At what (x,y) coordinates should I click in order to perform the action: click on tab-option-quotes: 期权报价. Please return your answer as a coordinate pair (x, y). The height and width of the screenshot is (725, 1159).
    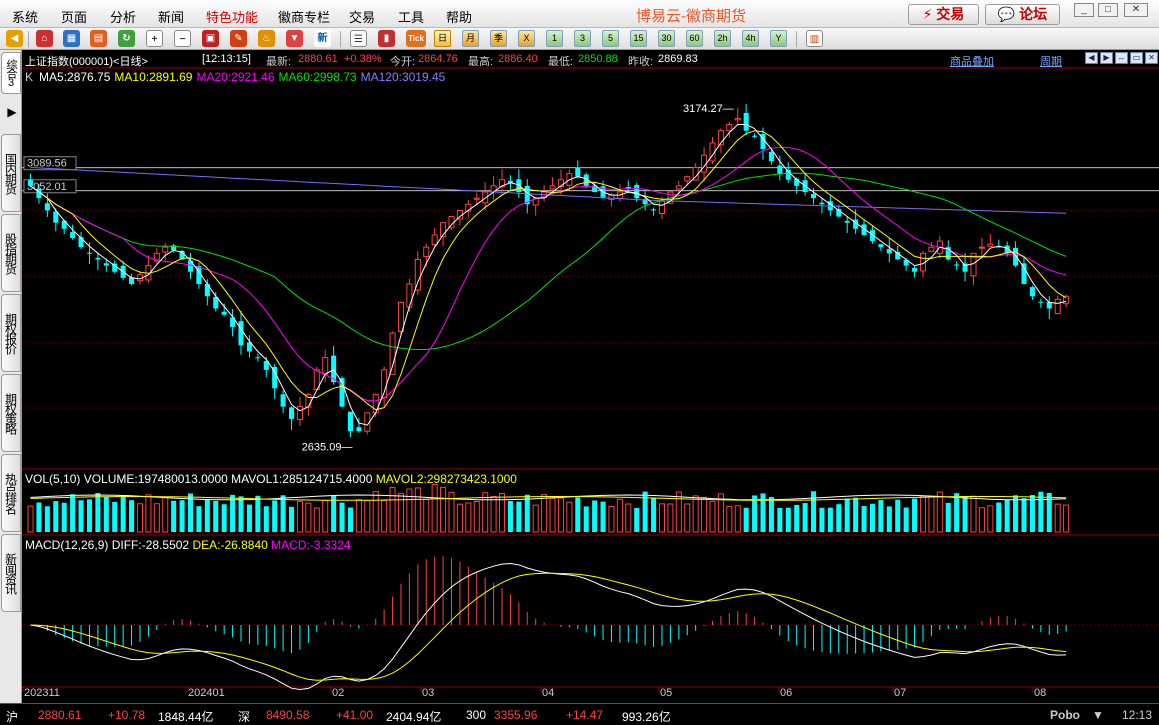
    Looking at the image, I should click on (11, 333).